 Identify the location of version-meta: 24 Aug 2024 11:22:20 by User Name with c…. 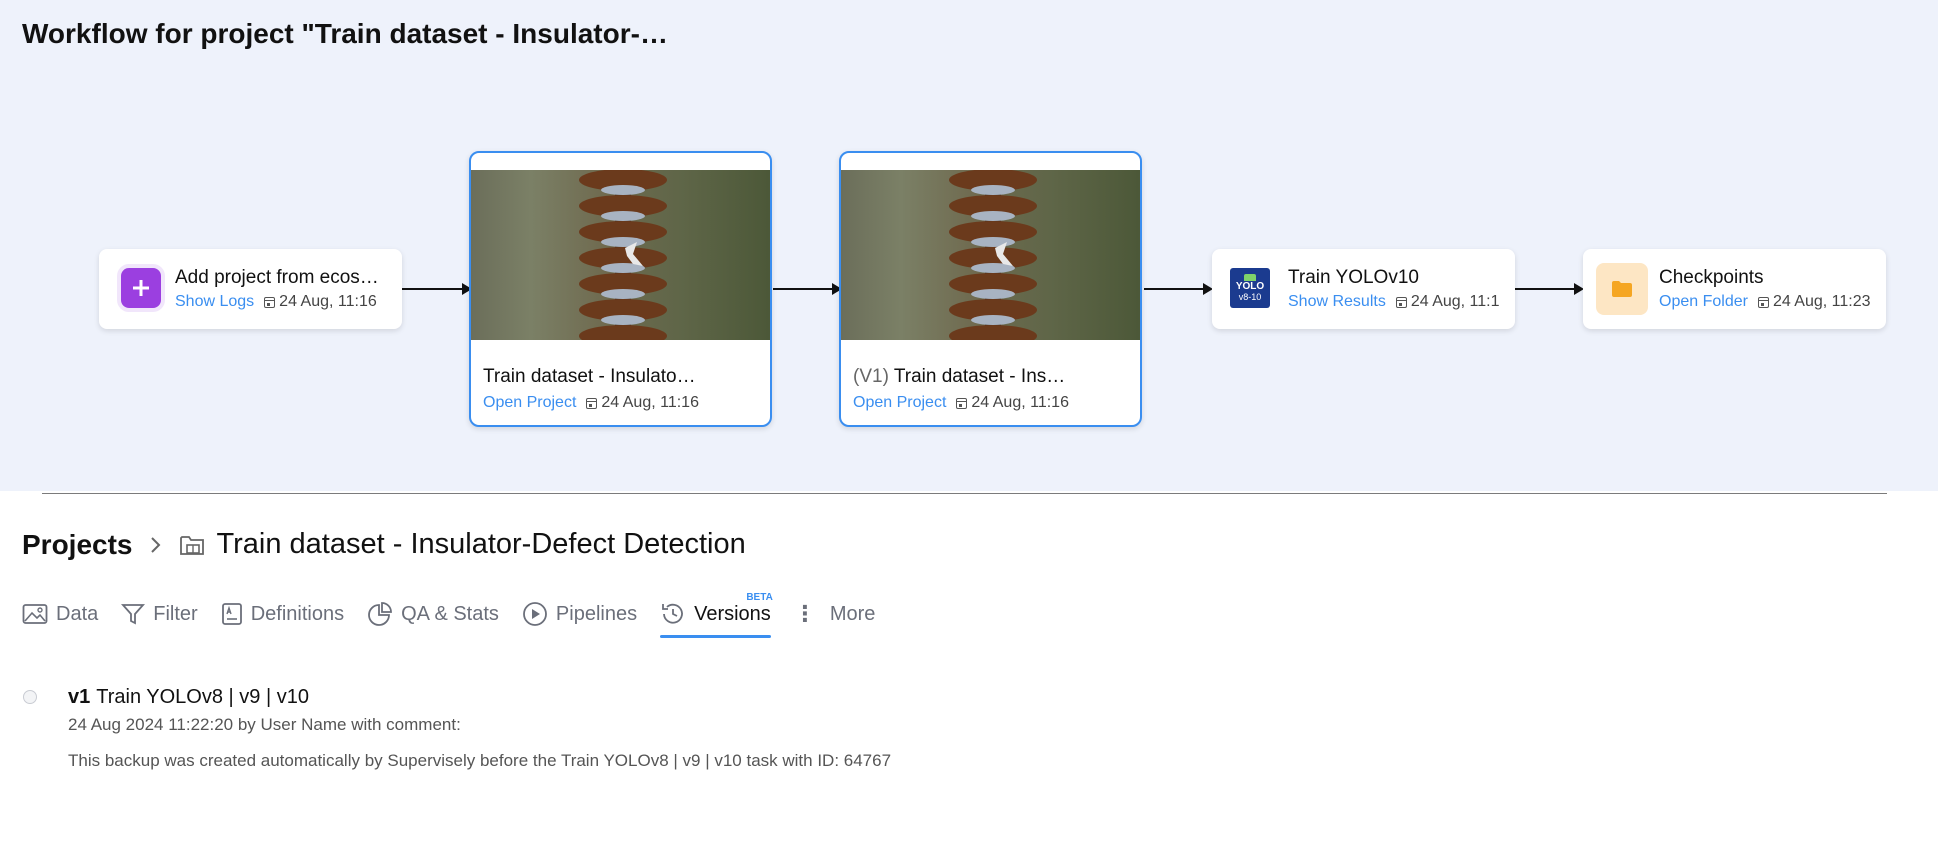
(264, 724).